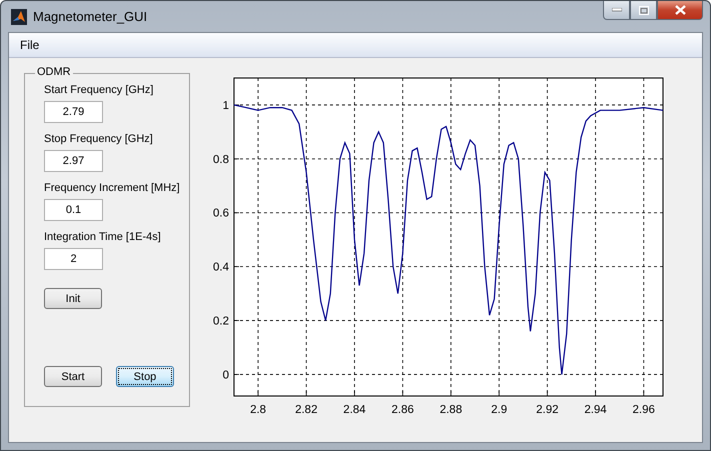 This screenshot has width=711, height=451. What do you see at coordinates (19, 16) in the screenshot?
I see `app-logo-icon` at bounding box center [19, 16].